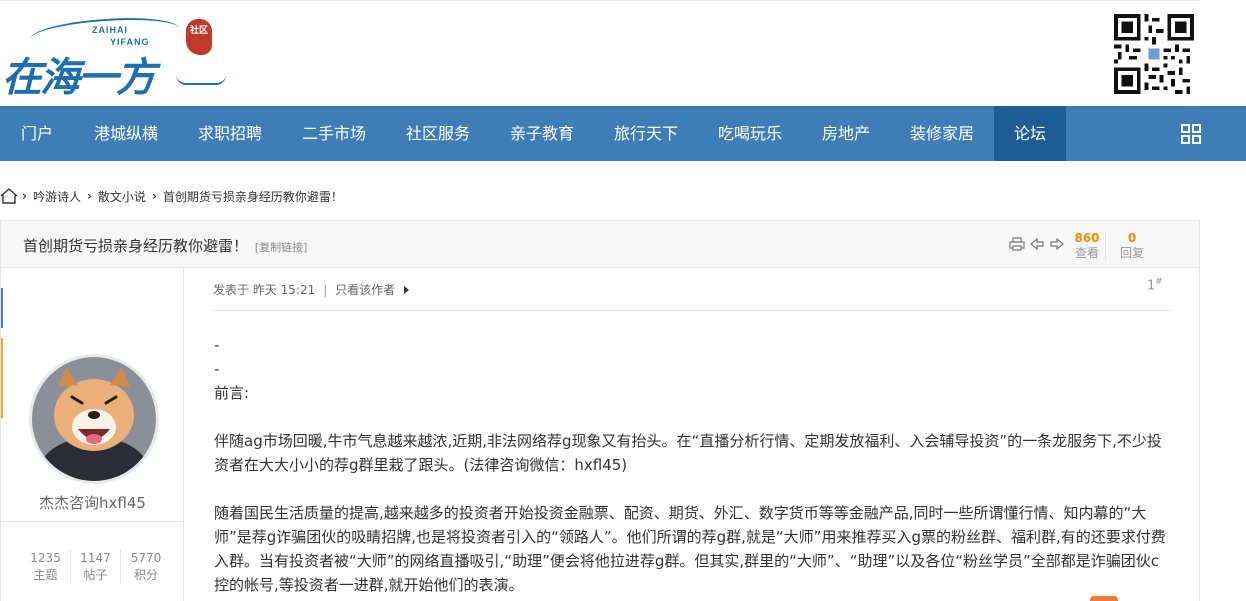 The image size is (1246, 601). Describe the element at coordinates (542, 133) in the screenshot. I see `nav-item-education: 亲子教育` at that location.